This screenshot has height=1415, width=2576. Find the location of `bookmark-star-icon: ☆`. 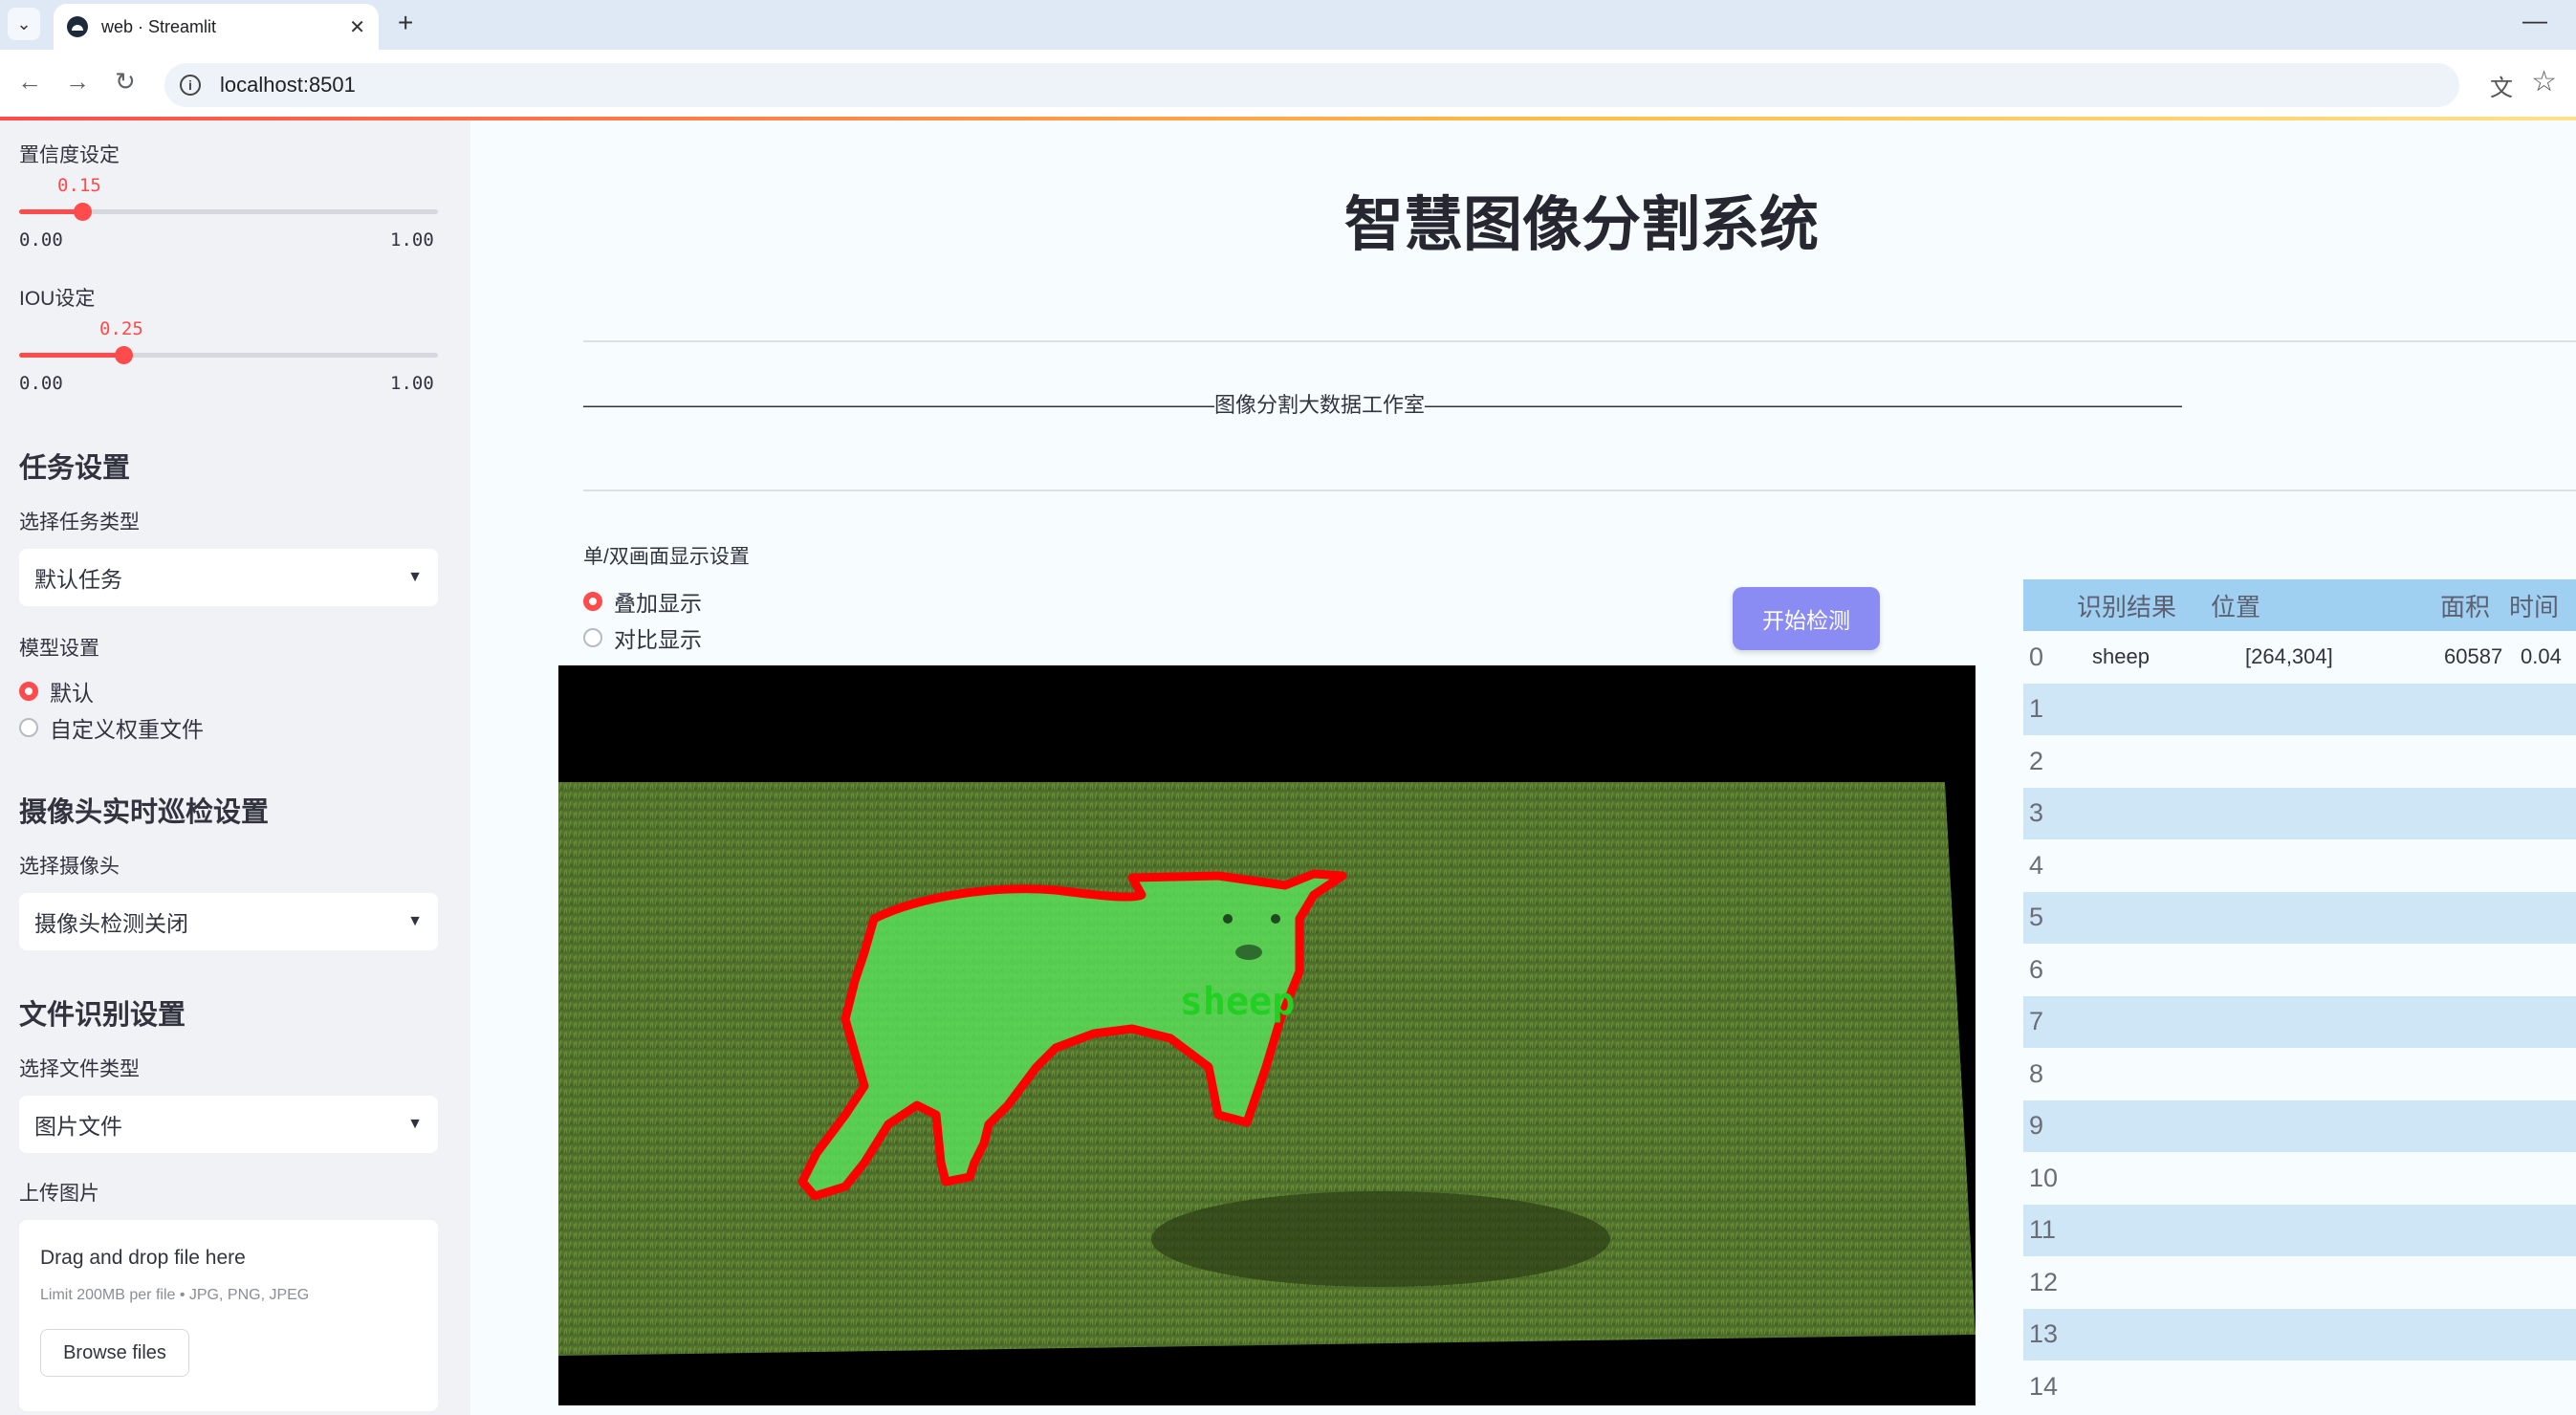

bookmark-star-icon: ☆ is located at coordinates (2544, 81).